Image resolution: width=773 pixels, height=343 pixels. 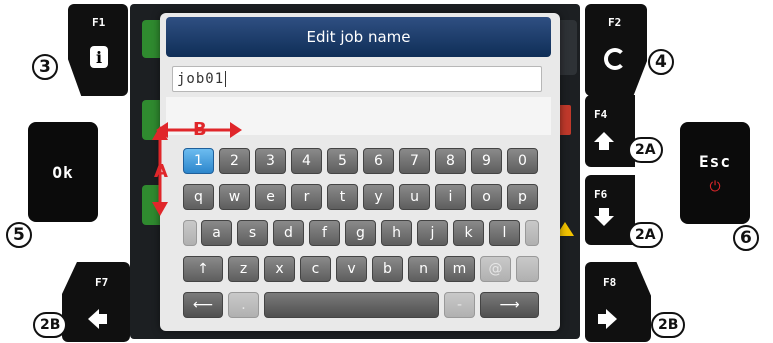 What do you see at coordinates (226, 79) in the screenshot?
I see `text-caret` at bounding box center [226, 79].